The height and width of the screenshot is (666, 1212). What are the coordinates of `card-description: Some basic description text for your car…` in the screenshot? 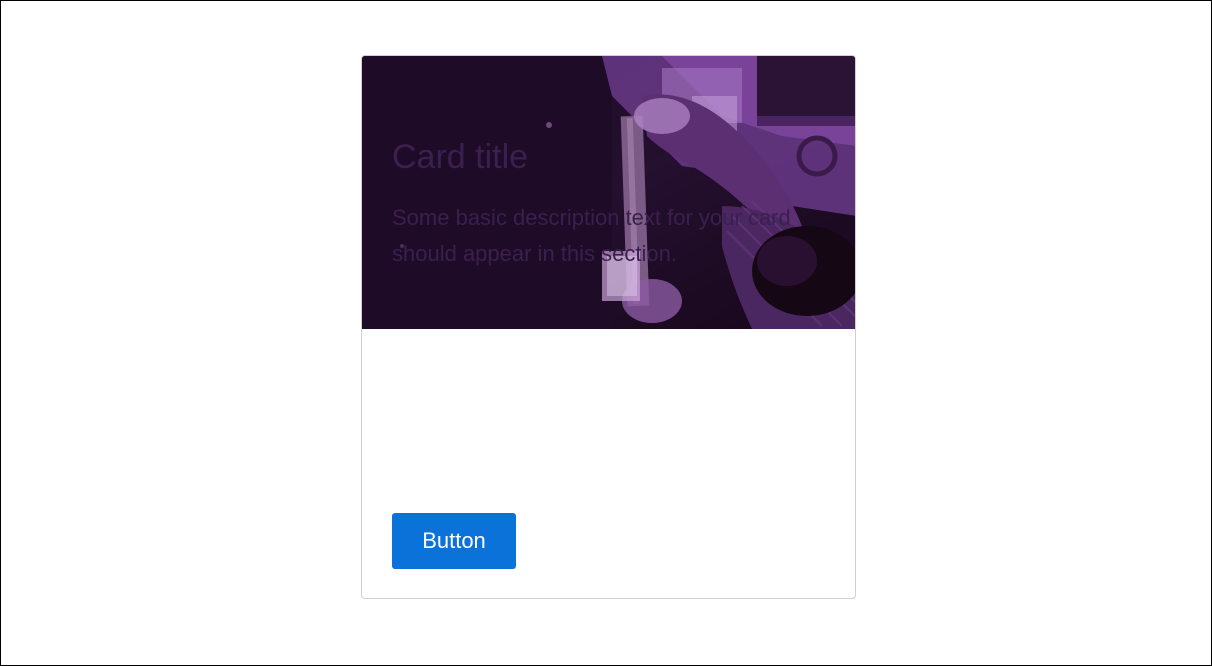 It's located at (591, 235).